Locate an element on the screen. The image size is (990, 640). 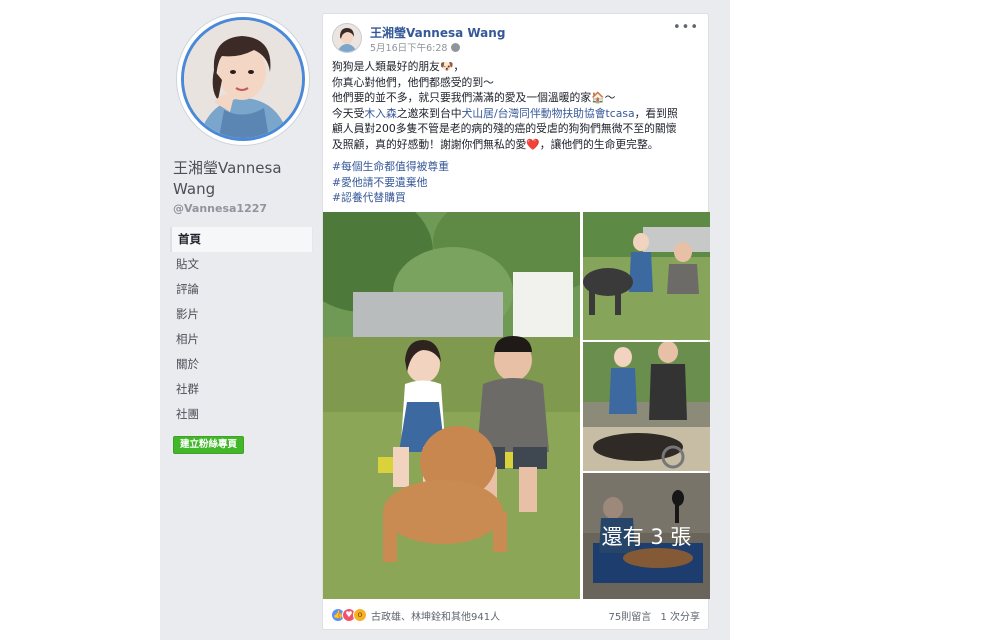
comments-count: 75則留言 is located at coordinates (630, 617).